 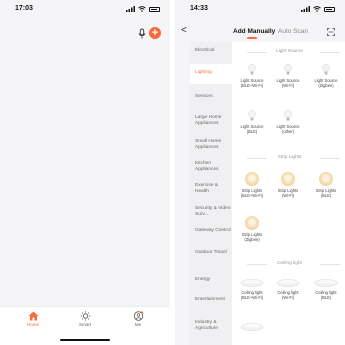 I want to click on device-light-source-zigbee: Light Source (Zigbee), so click(x=326, y=76).